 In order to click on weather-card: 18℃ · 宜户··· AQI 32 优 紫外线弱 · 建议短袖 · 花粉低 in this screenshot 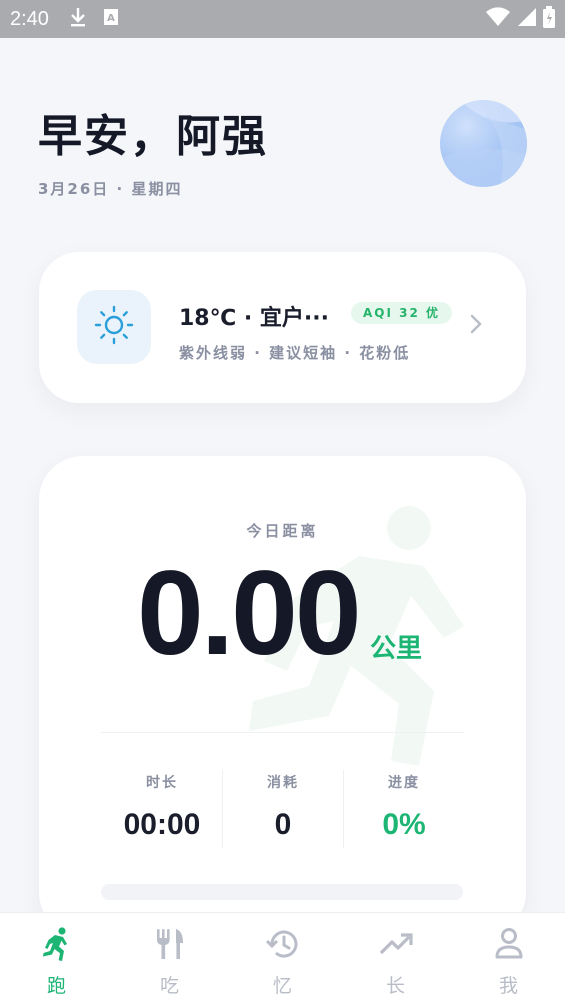, I will do `click(282, 327)`.